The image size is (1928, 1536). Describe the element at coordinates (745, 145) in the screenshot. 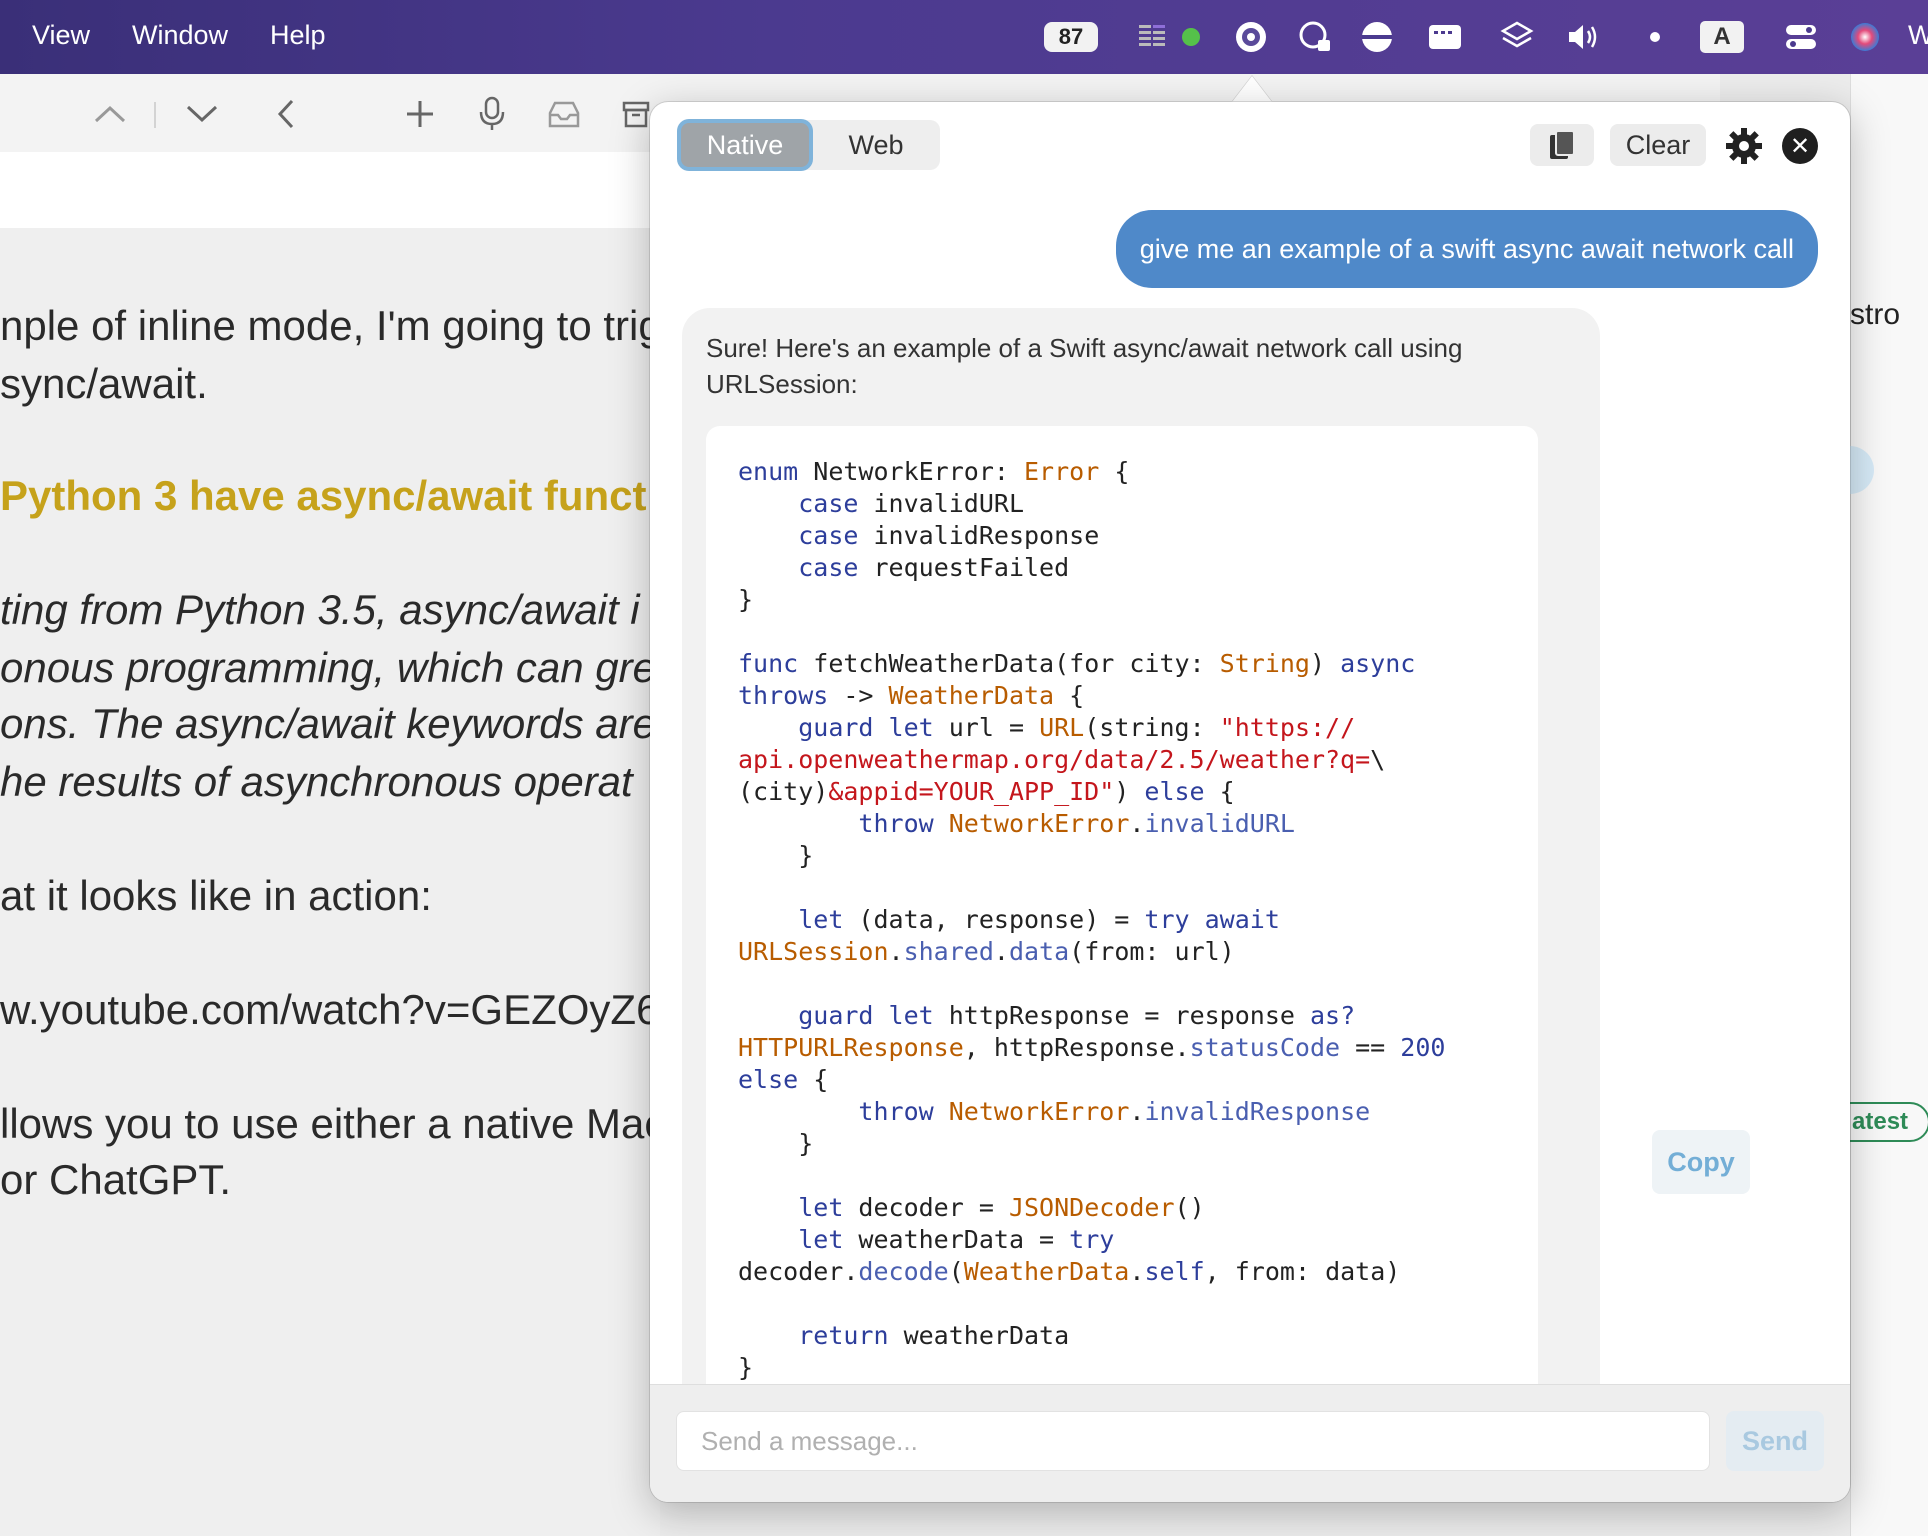

I see `tab-native: Native` at that location.